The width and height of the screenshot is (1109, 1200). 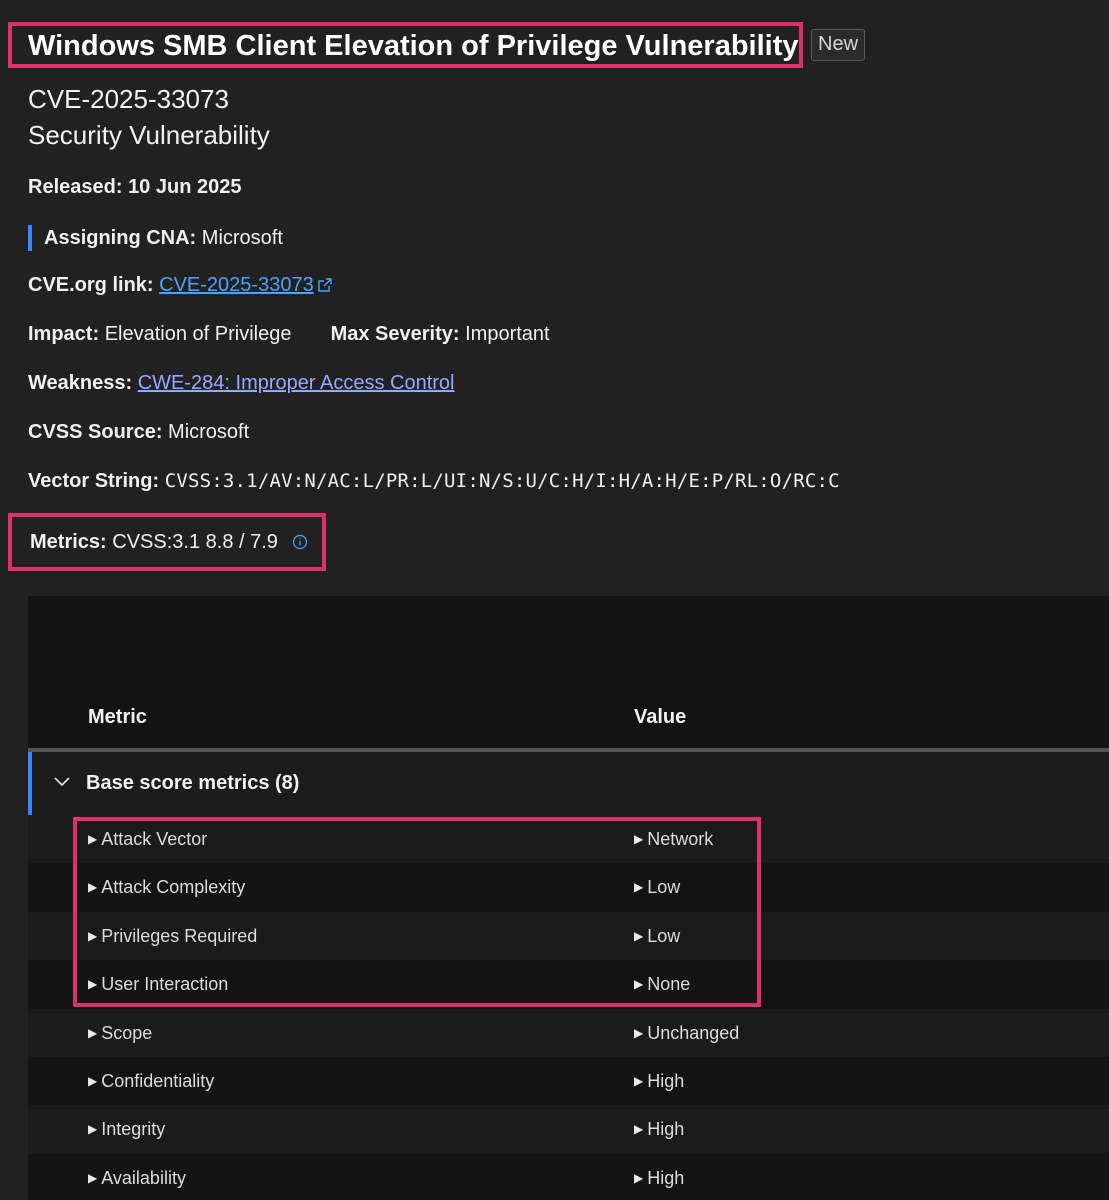 I want to click on metric-name: Confidentiality, so click(x=158, y=1080).